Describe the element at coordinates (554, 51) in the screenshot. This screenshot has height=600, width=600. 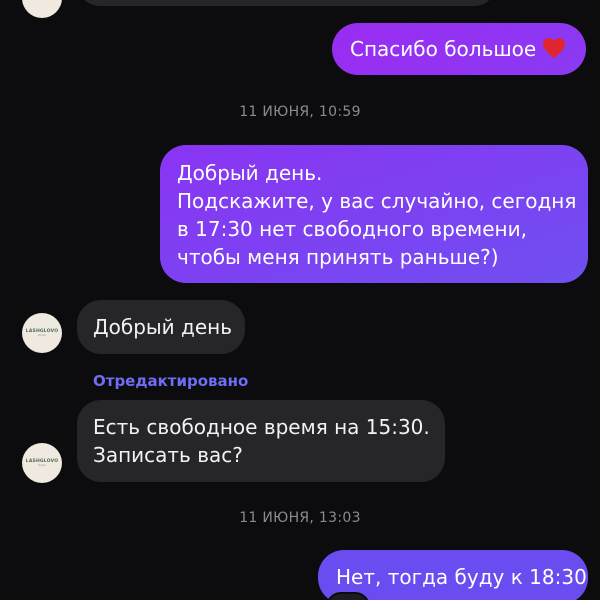
I see `heart-icon` at that location.